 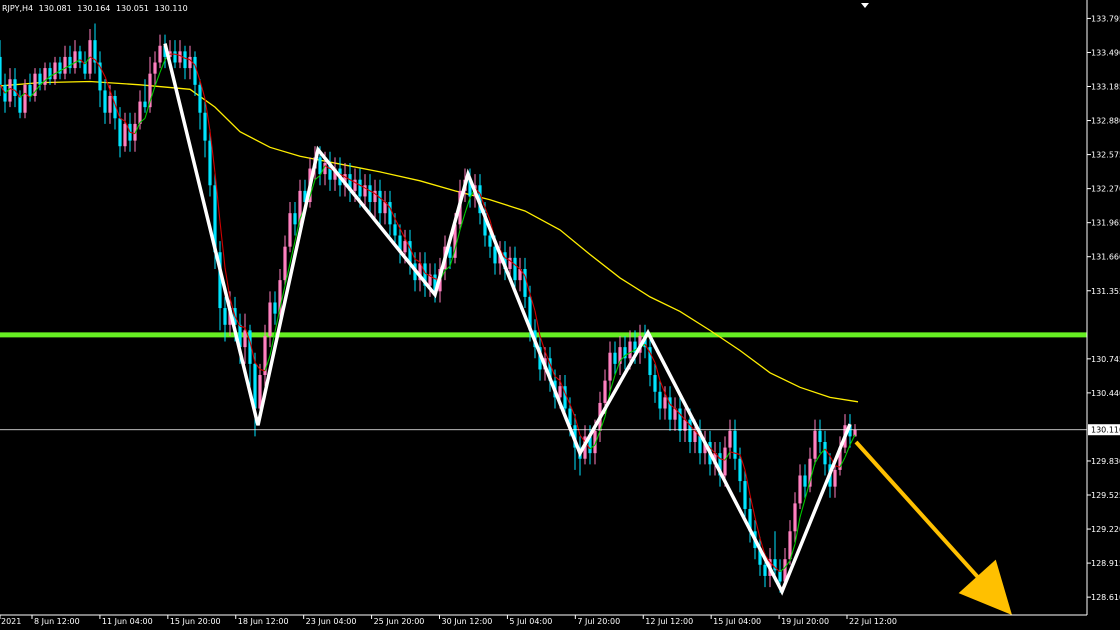 I want to click on price-tick-label: 133.185, so click(x=1105, y=87).